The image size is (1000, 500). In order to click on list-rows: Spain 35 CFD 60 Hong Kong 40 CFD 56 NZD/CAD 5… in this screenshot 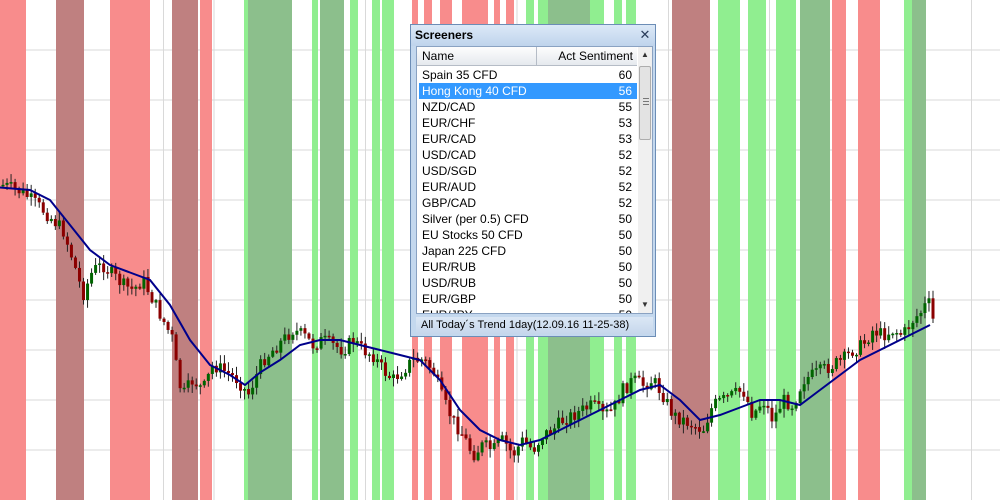, I will do `click(528, 190)`.